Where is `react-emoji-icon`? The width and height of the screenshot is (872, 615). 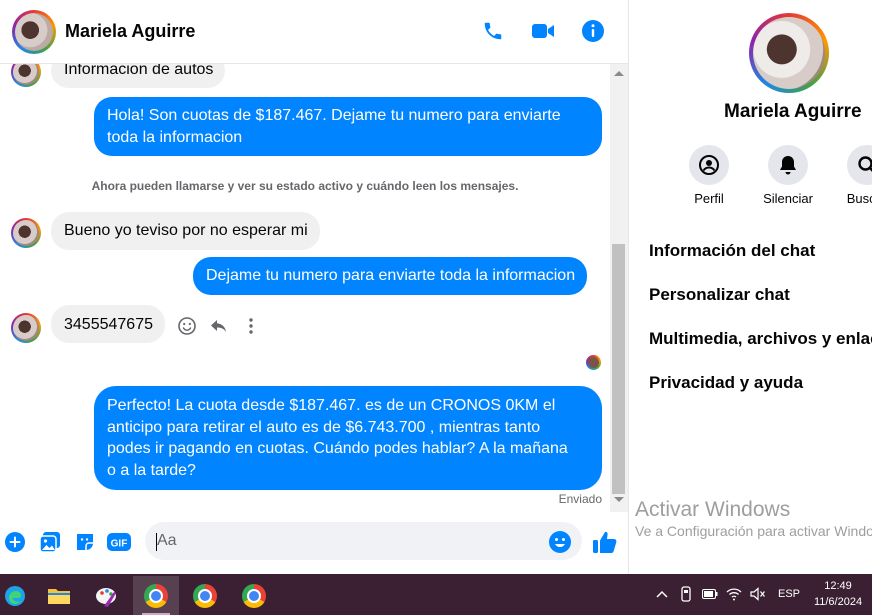
react-emoji-icon is located at coordinates (187, 326).